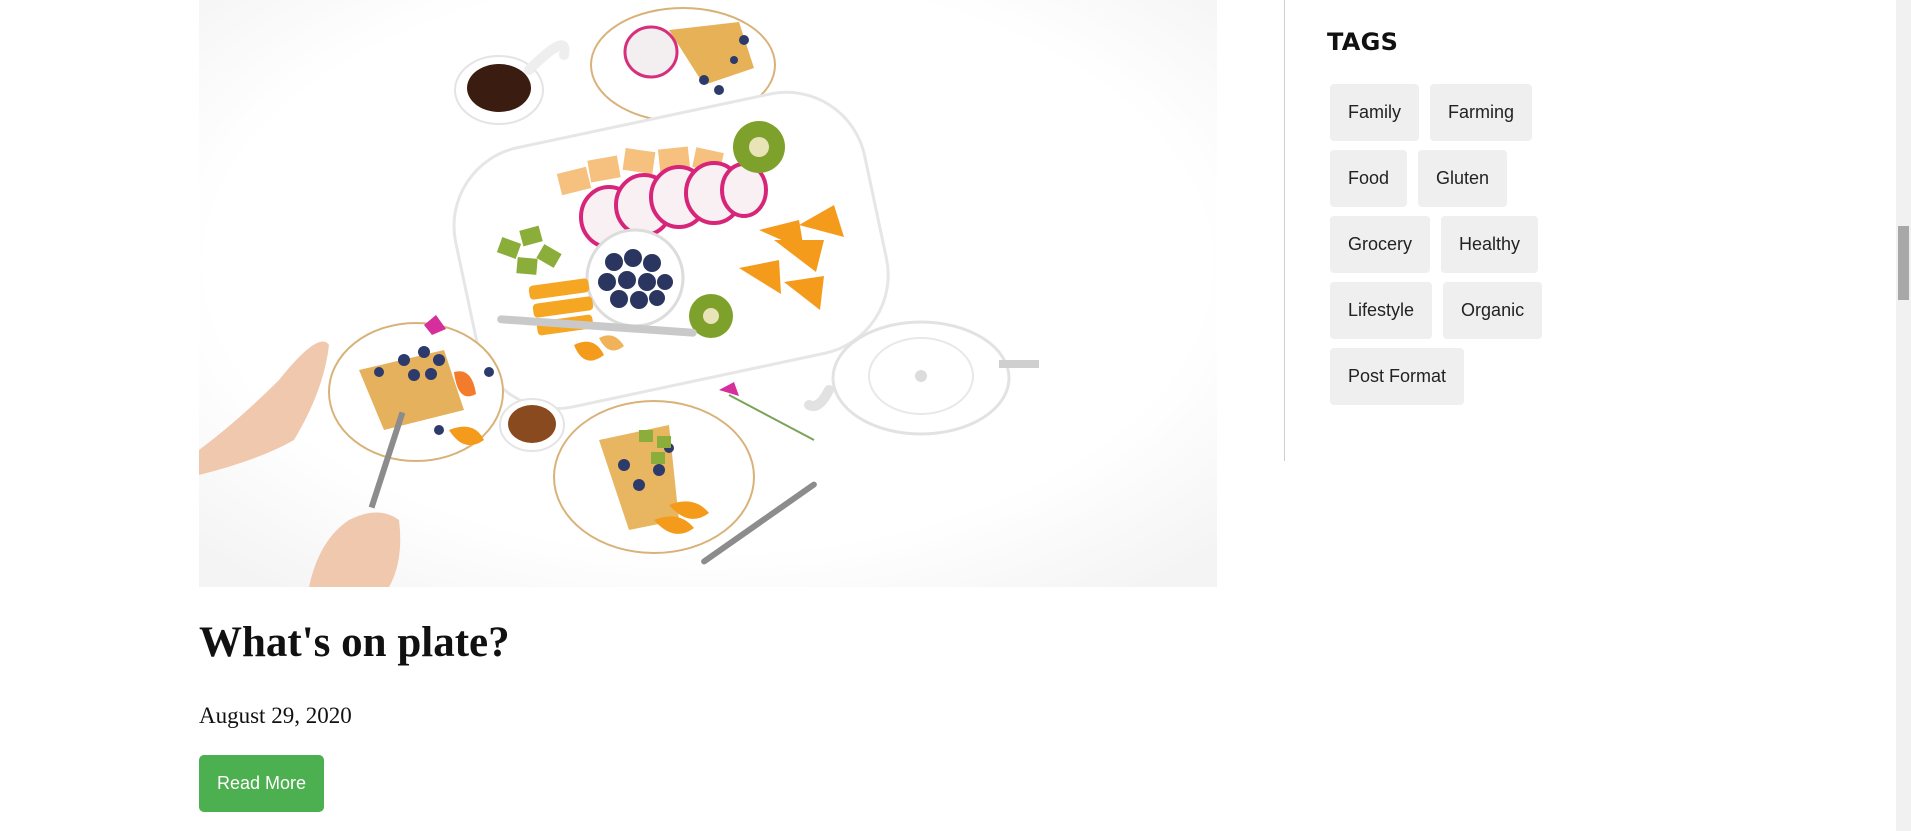  I want to click on page-scrollbar, so click(1903, 415).